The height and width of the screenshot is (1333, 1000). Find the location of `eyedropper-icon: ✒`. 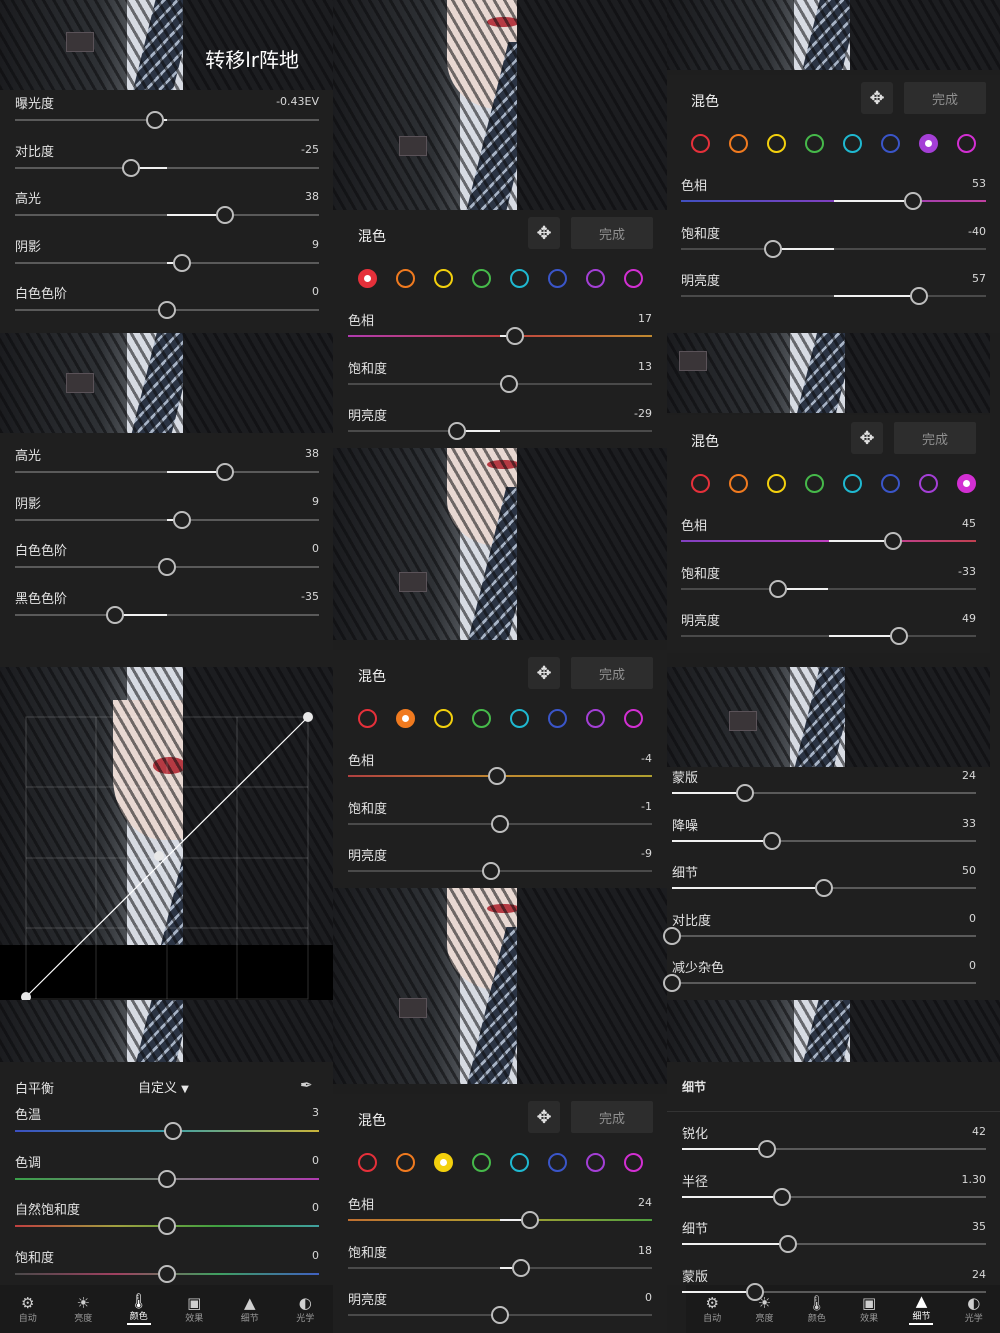

eyedropper-icon: ✒ is located at coordinates (306, 1085).